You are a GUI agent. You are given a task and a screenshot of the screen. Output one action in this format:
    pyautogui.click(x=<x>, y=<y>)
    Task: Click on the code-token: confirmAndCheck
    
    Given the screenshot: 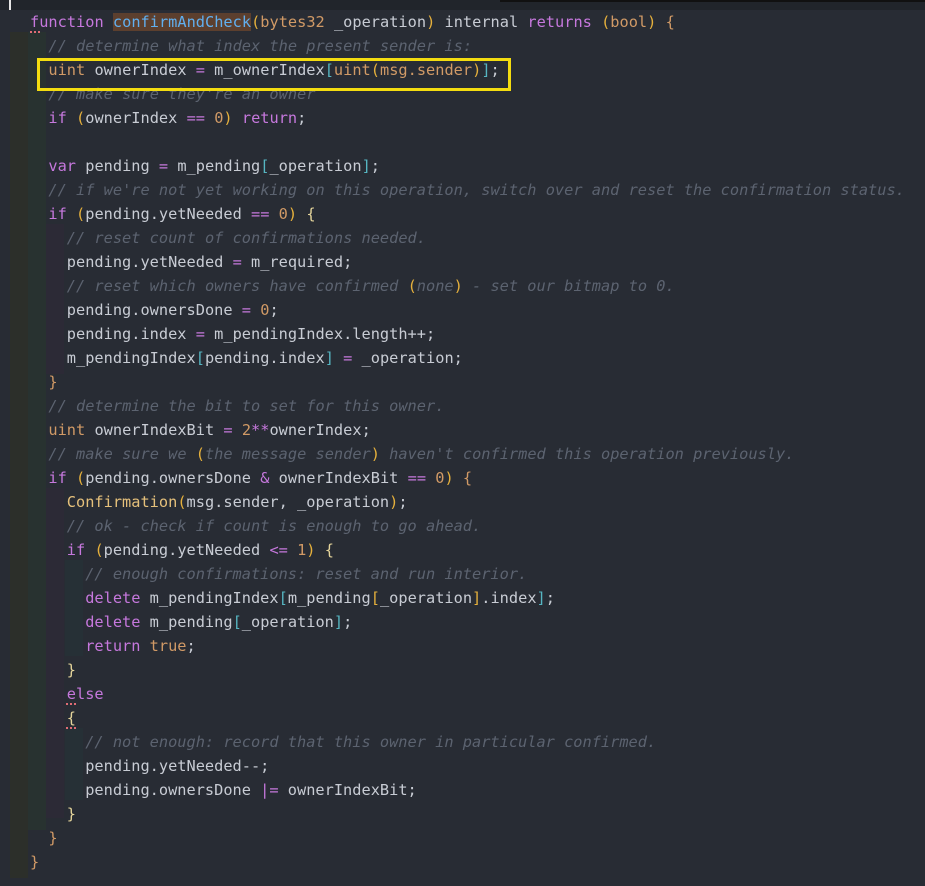 What is the action you would take?
    pyautogui.click(x=182, y=22)
    